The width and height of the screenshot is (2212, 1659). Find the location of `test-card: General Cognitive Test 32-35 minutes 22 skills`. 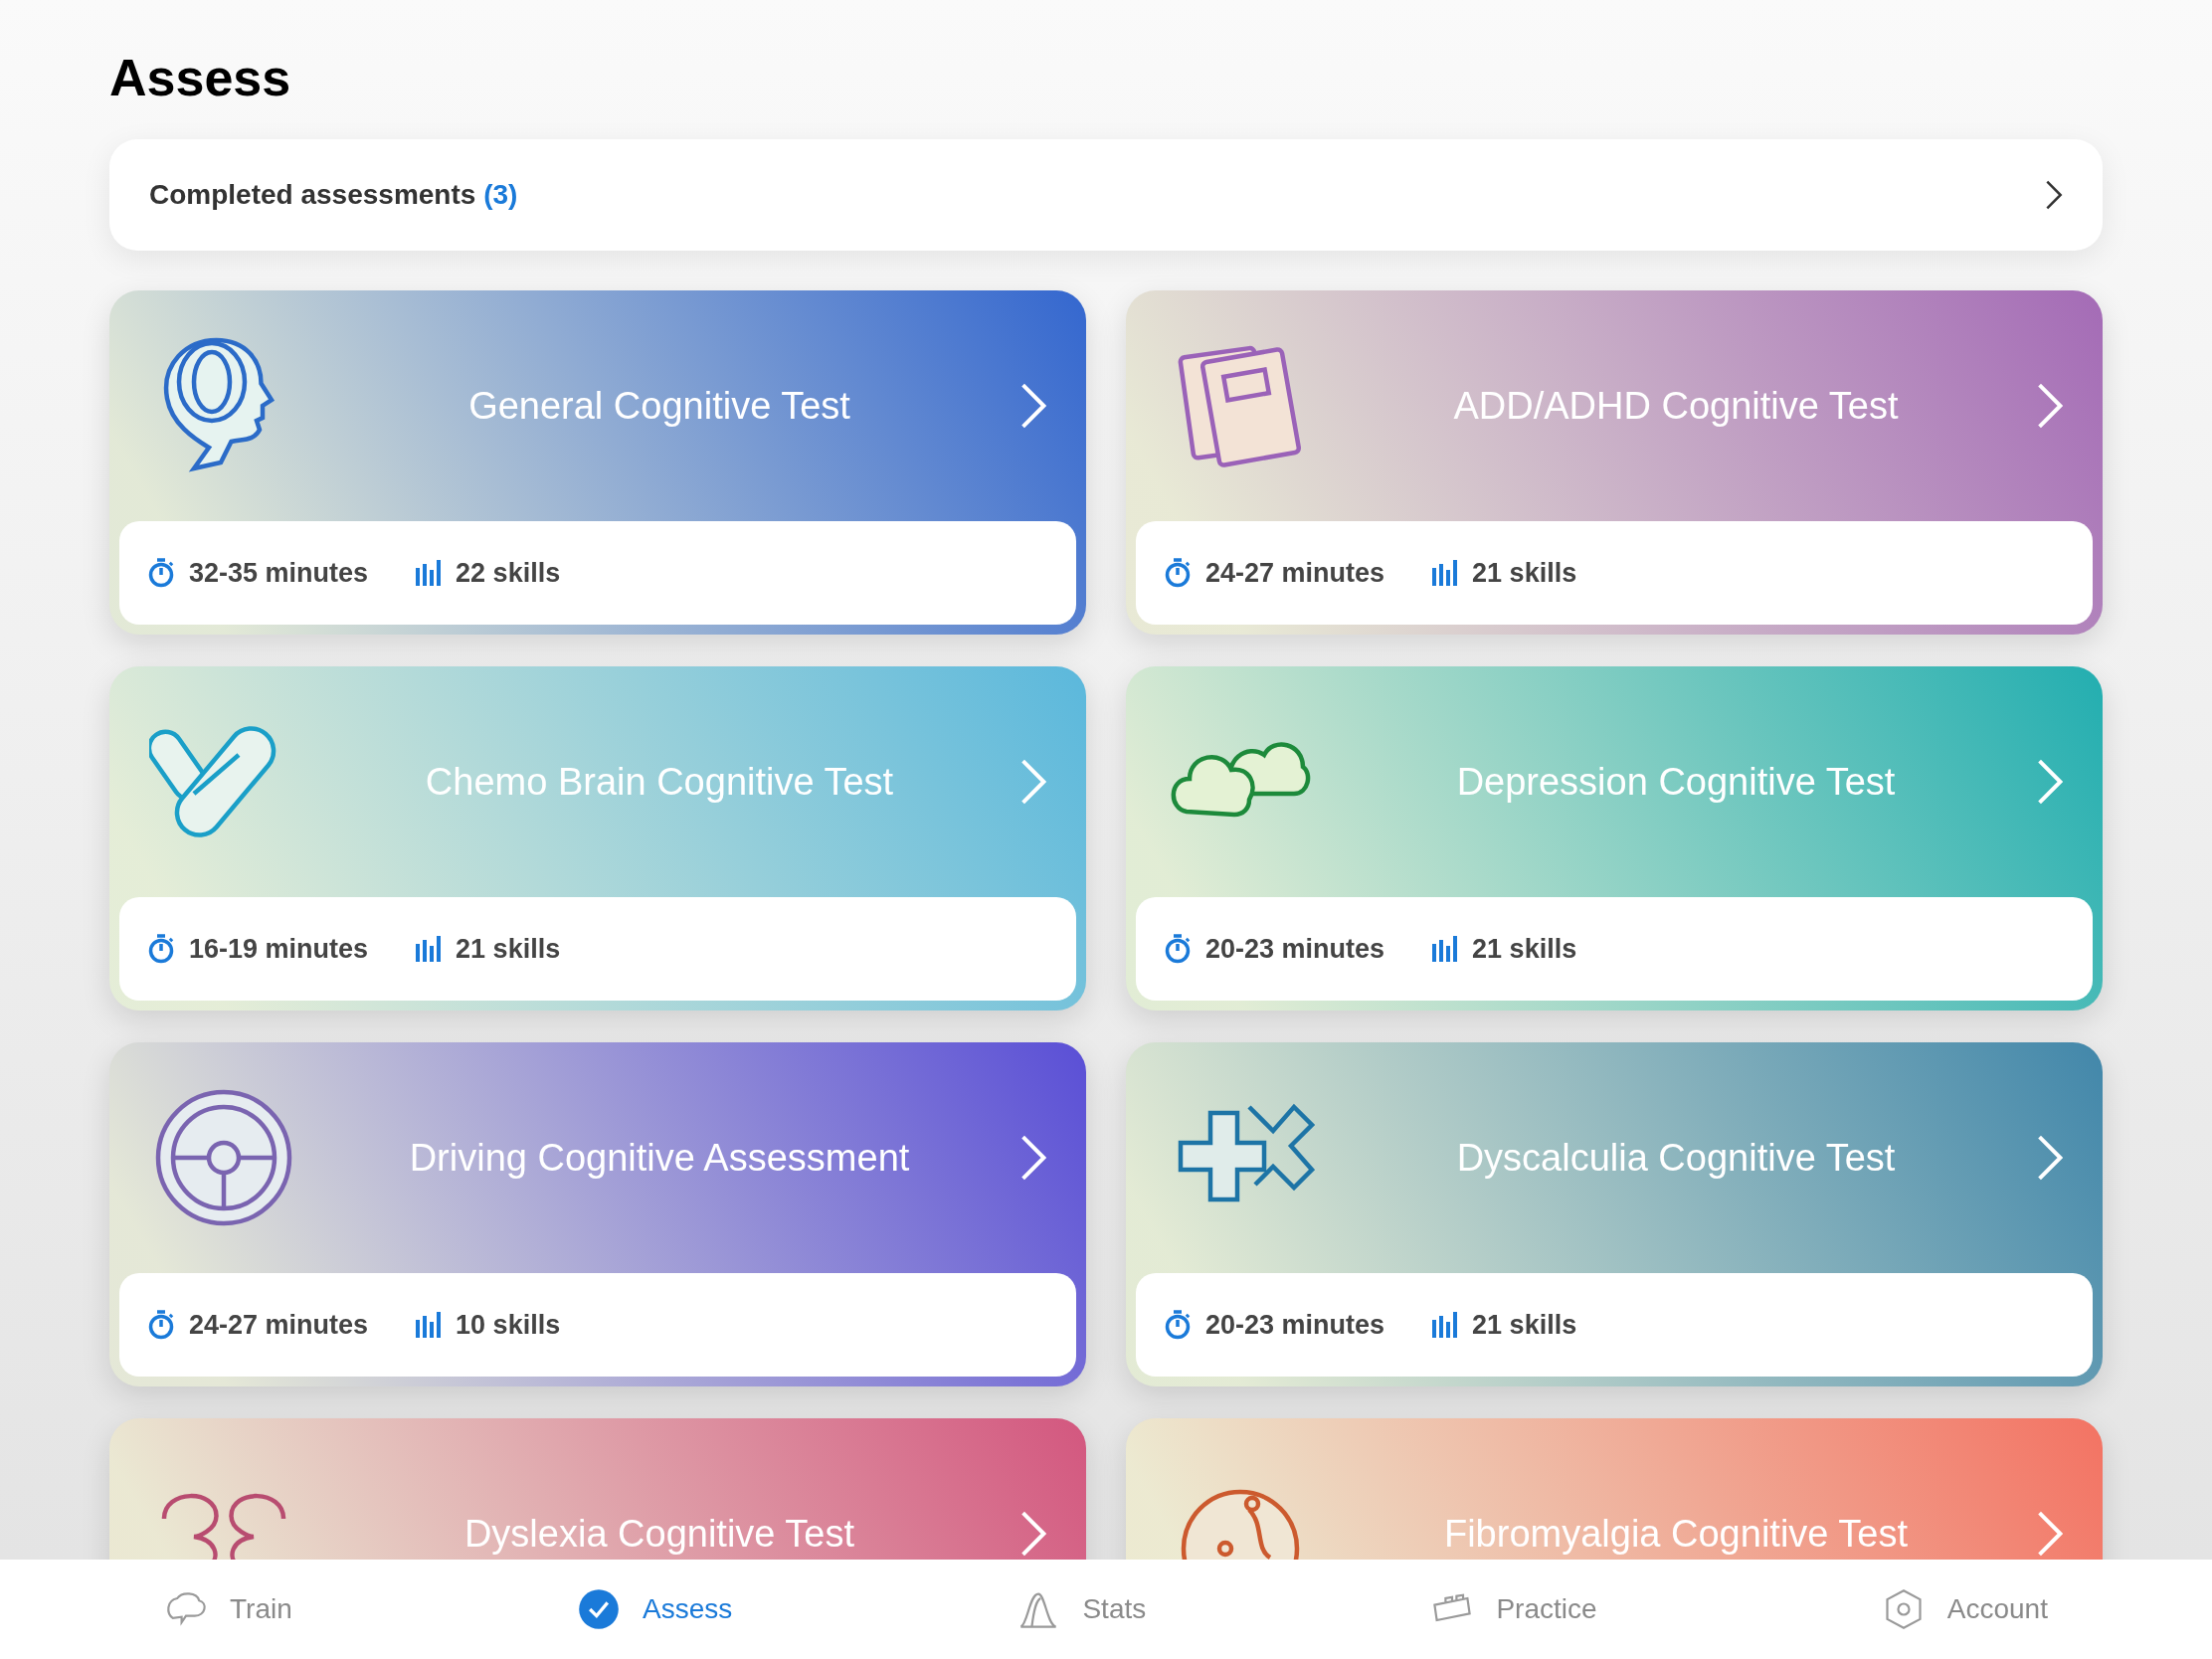

test-card: General Cognitive Test 32-35 minutes 22 skills is located at coordinates (597, 462).